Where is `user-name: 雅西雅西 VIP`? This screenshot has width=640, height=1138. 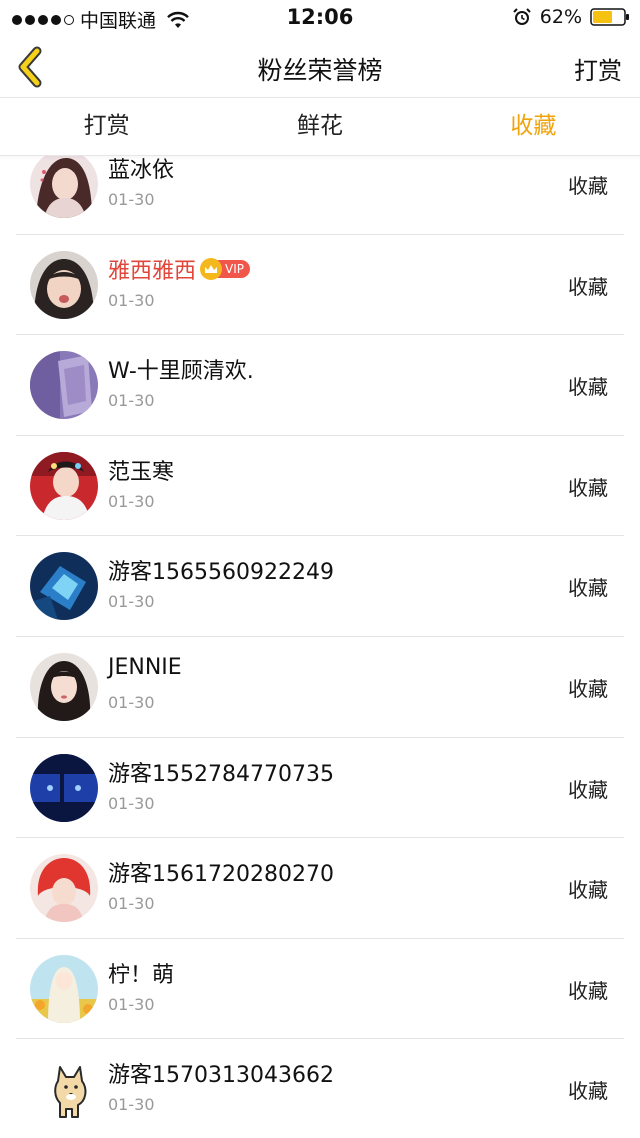
user-name: 雅西雅西 VIP is located at coordinates (179, 269).